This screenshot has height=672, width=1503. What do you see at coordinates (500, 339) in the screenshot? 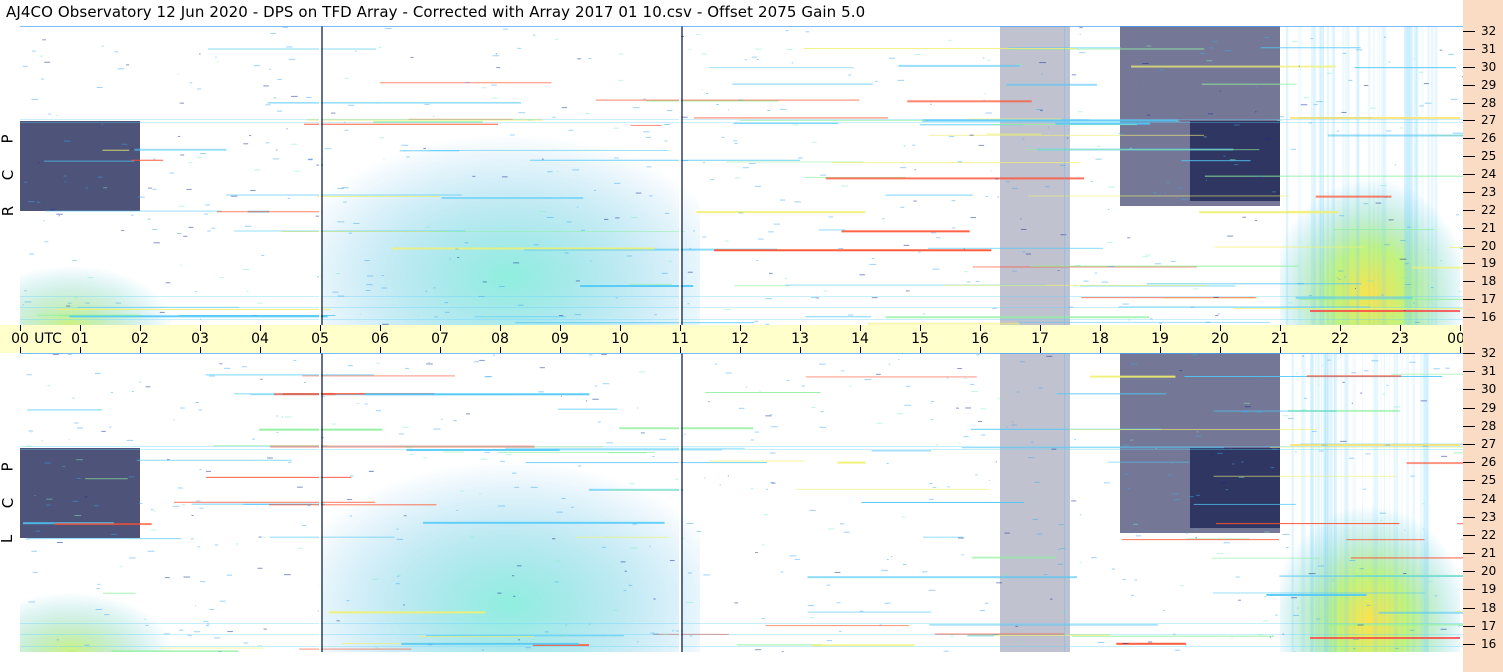
I see `hour-label: 08` at bounding box center [500, 339].